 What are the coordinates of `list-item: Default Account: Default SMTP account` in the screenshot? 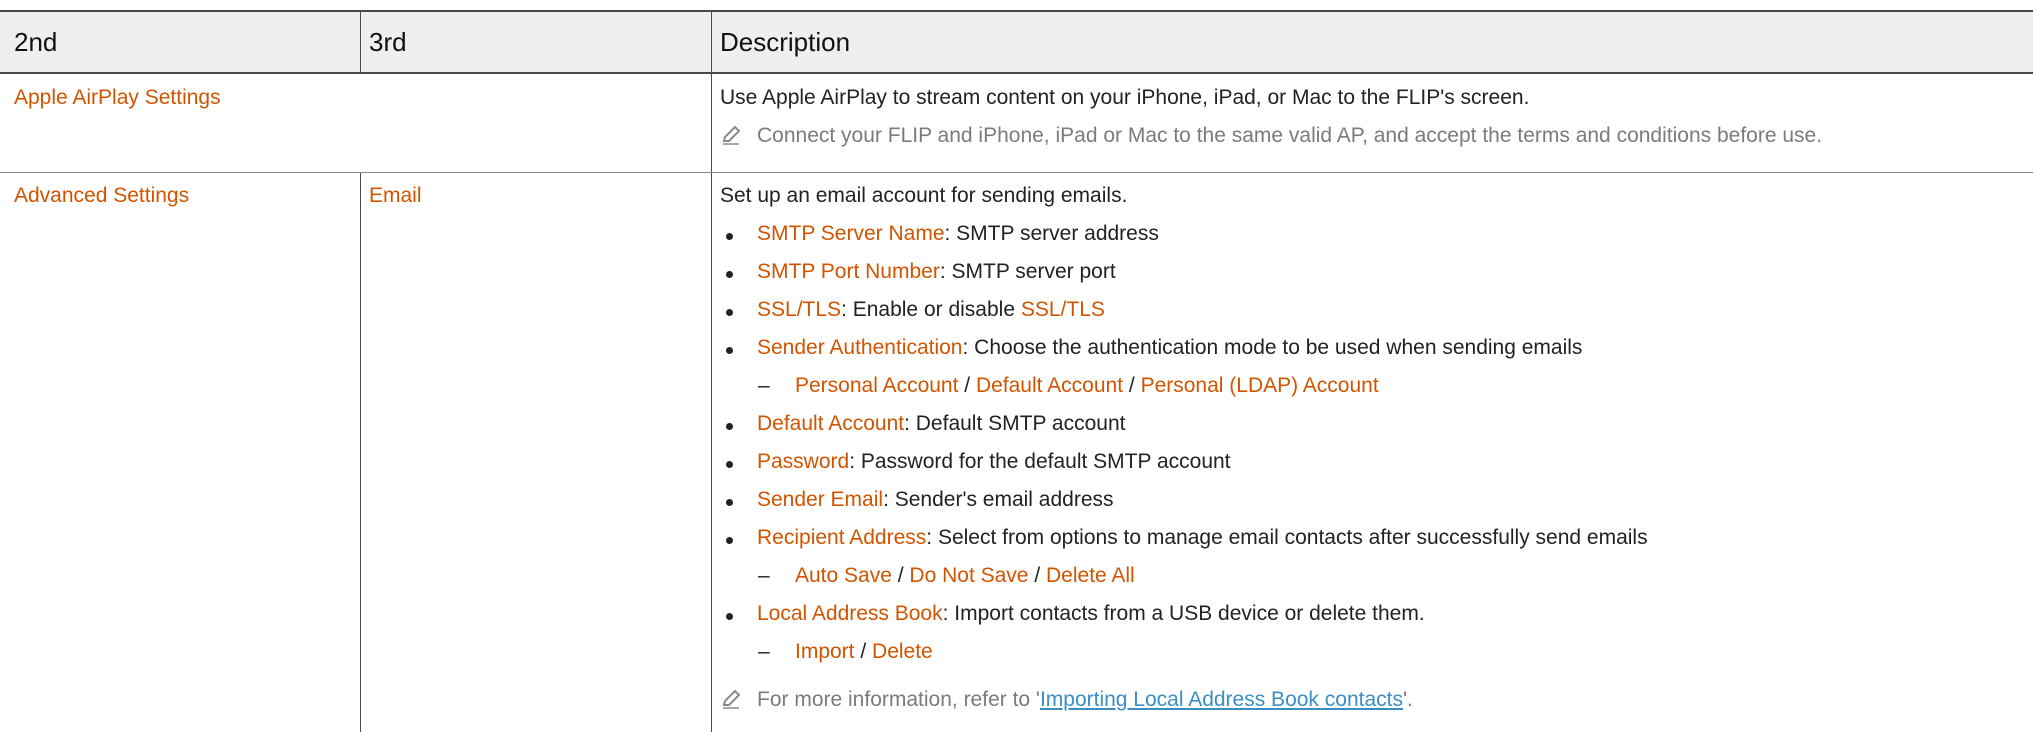 It's located at (941, 423).